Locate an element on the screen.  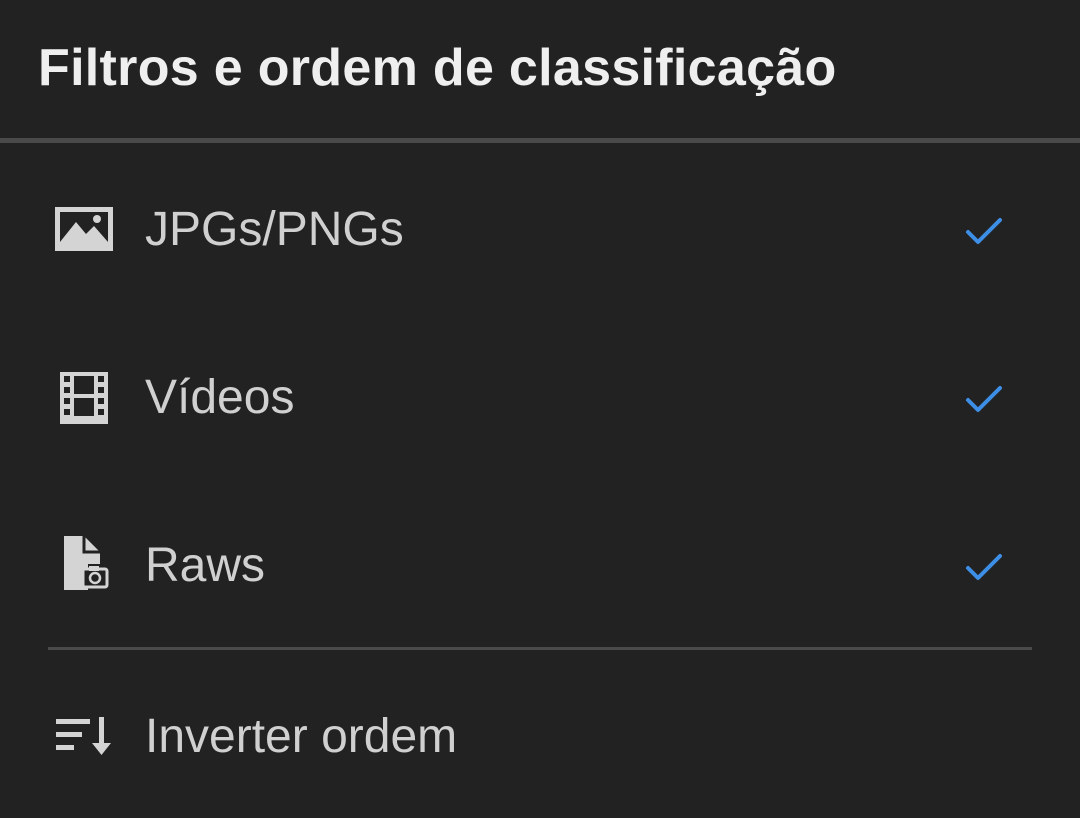
sort-order-icon is located at coordinates (84, 737).